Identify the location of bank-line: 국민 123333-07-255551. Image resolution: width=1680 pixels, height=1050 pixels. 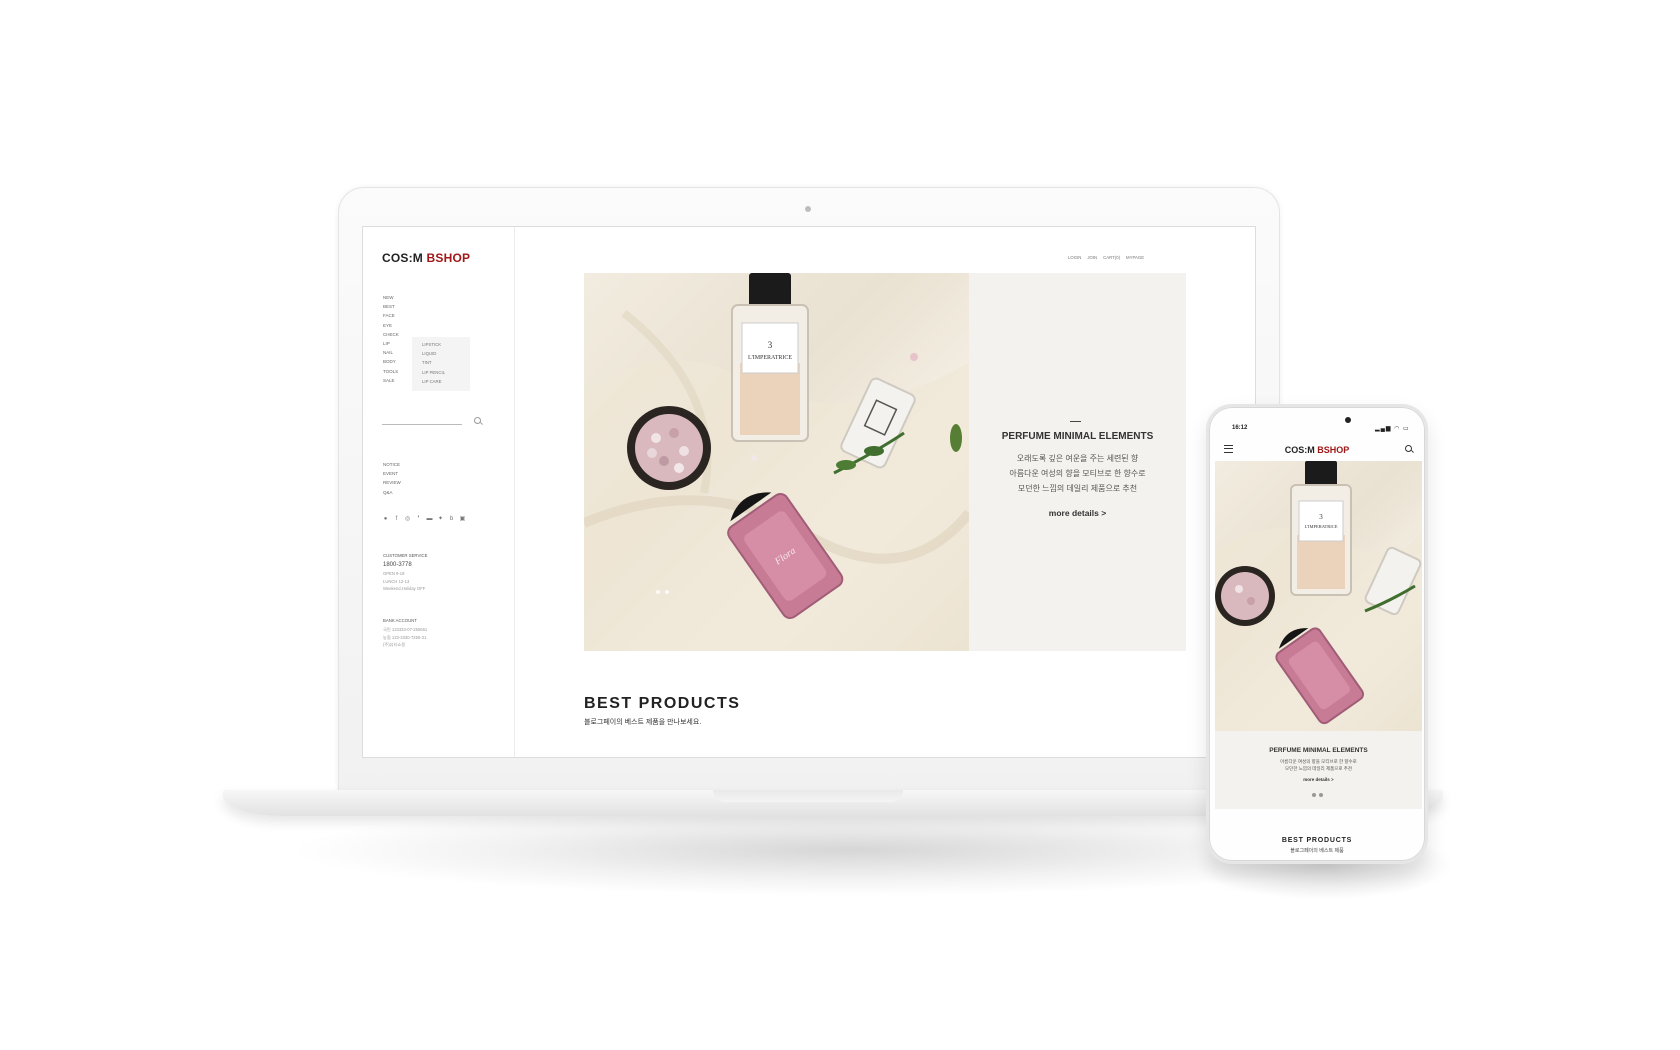
(405, 629).